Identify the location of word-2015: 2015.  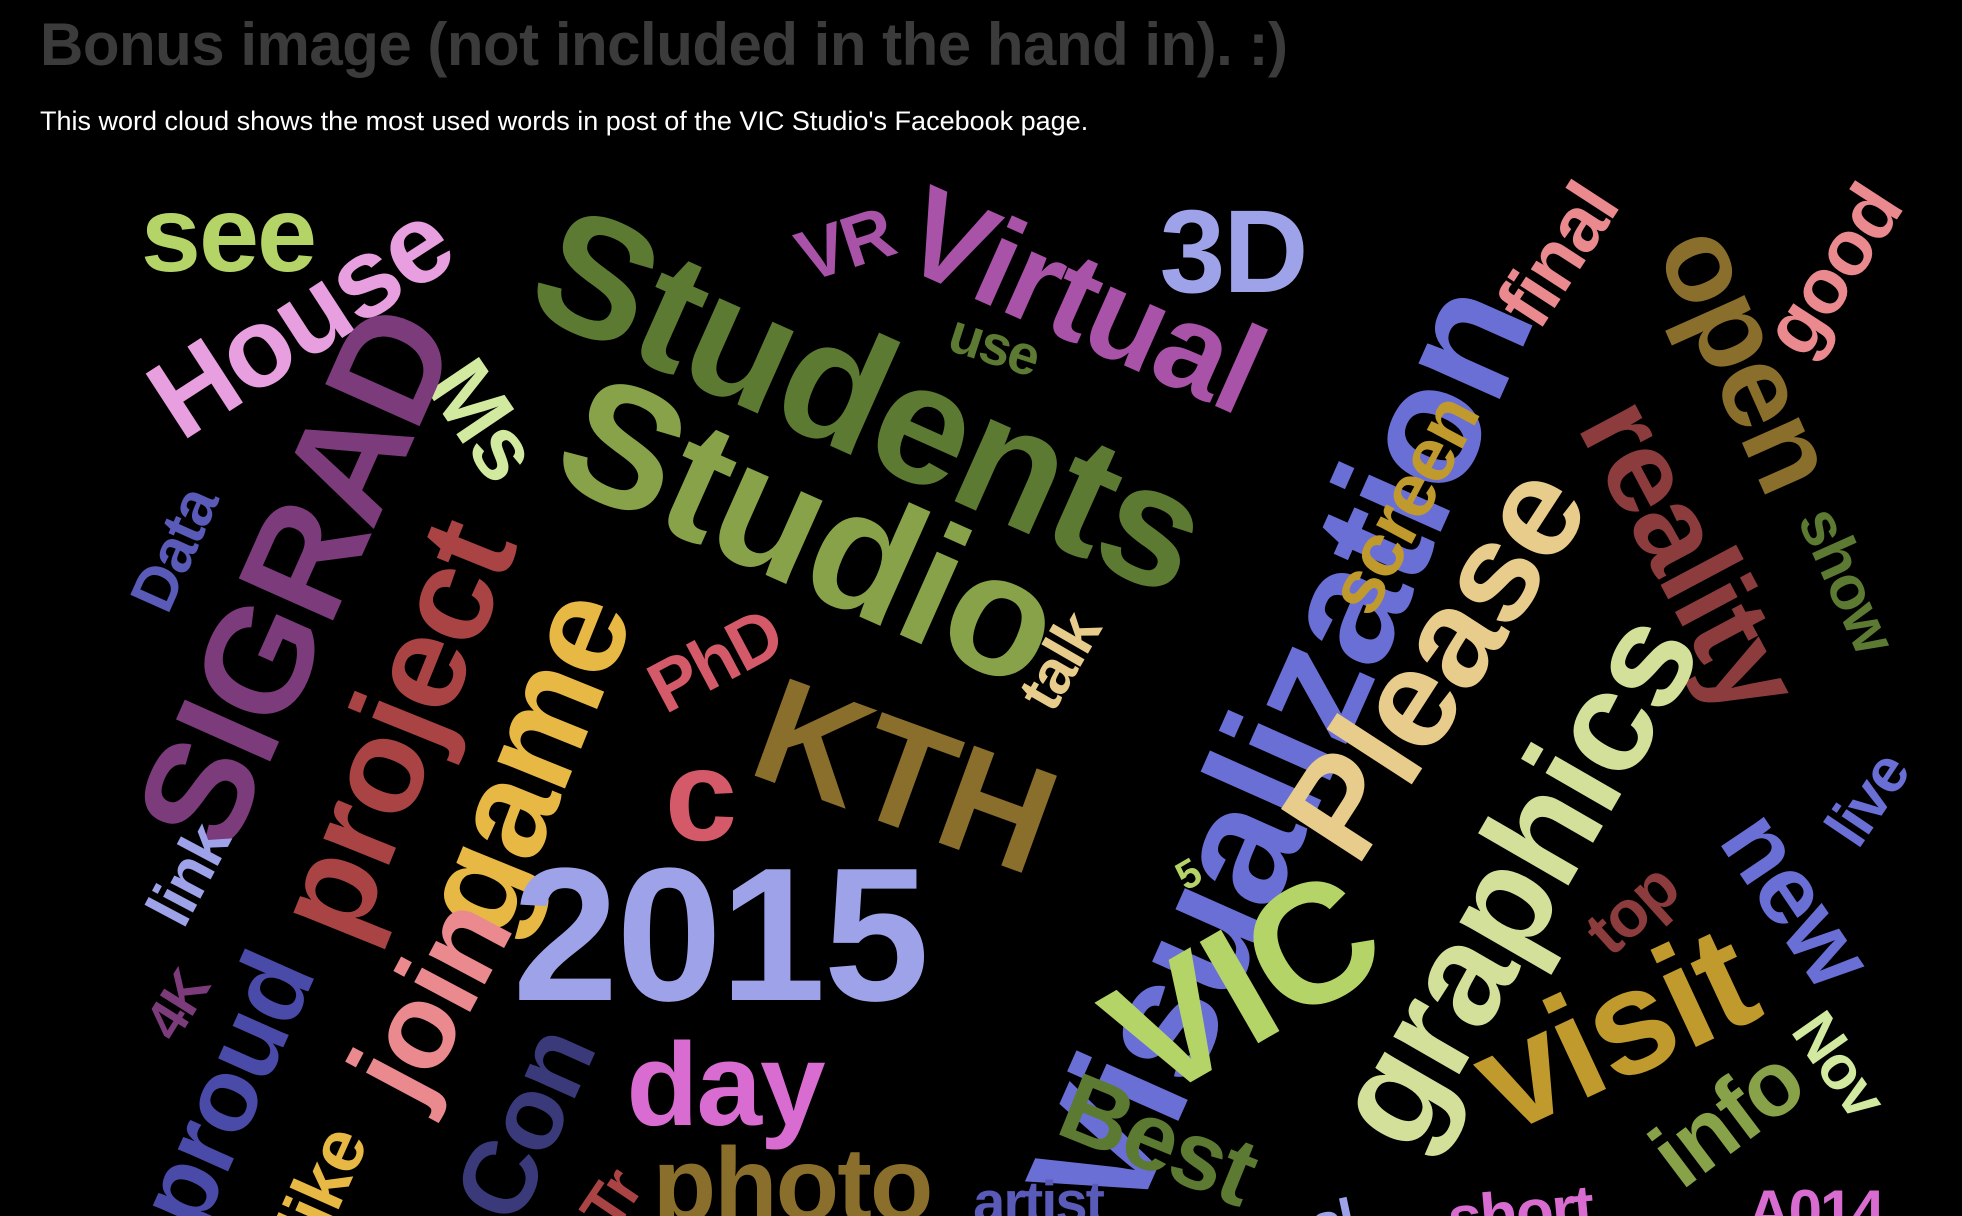
(721, 935).